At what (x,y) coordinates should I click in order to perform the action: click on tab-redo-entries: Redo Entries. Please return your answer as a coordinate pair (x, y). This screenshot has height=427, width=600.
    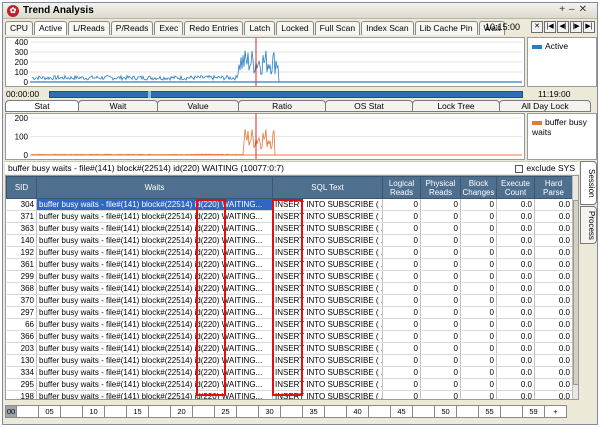
    Looking at the image, I should click on (214, 28).